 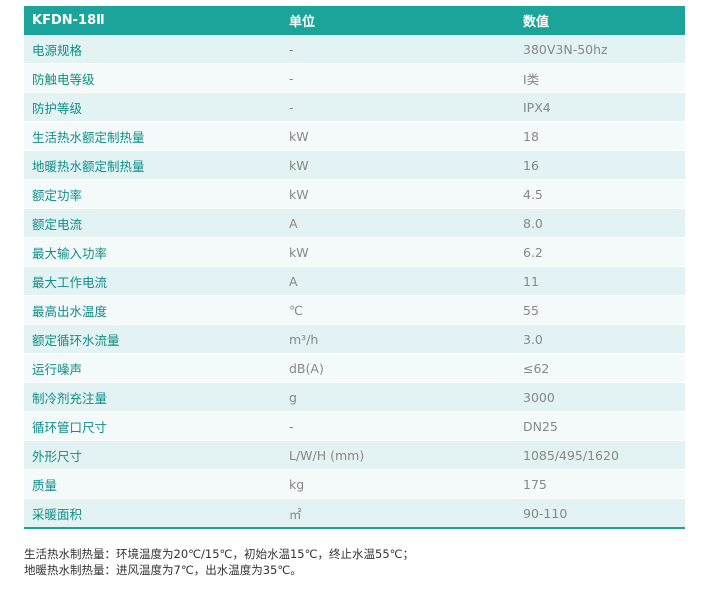 I want to click on spec-name: 循环管口尺寸, so click(x=152, y=426).